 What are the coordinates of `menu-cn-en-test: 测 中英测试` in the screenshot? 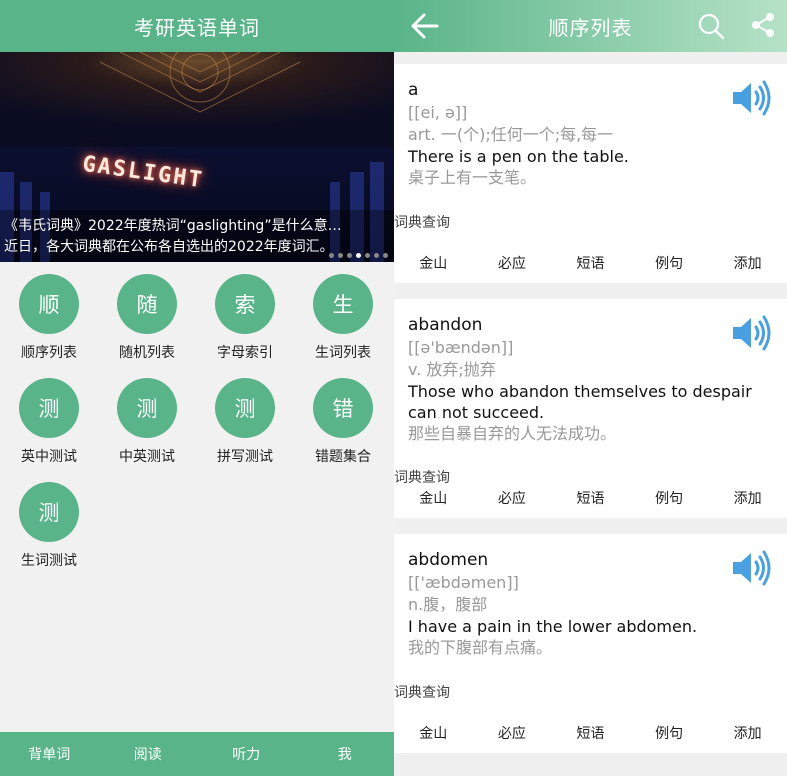 It's located at (147, 422).